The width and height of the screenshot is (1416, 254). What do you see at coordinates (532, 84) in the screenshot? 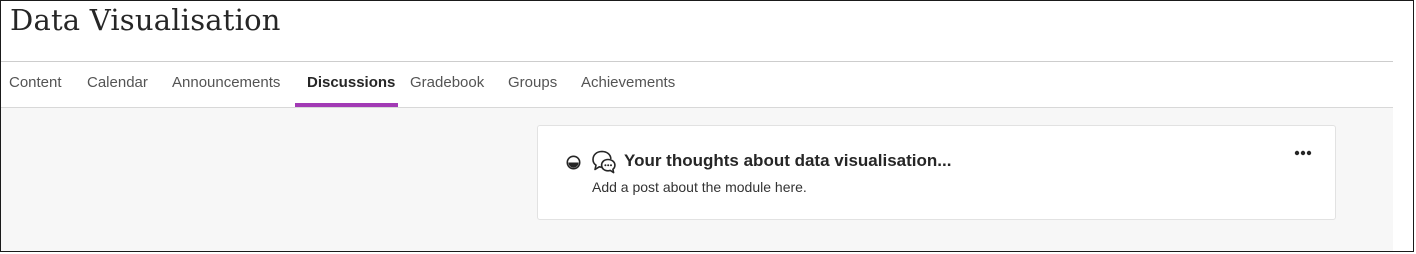
I see `tab-groups: Groups` at bounding box center [532, 84].